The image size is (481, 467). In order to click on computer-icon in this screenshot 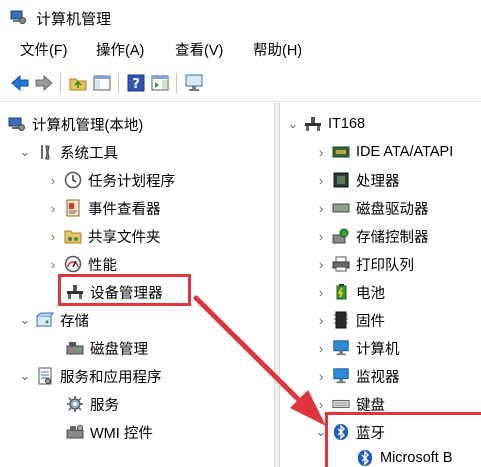, I will do `click(313, 124)`.